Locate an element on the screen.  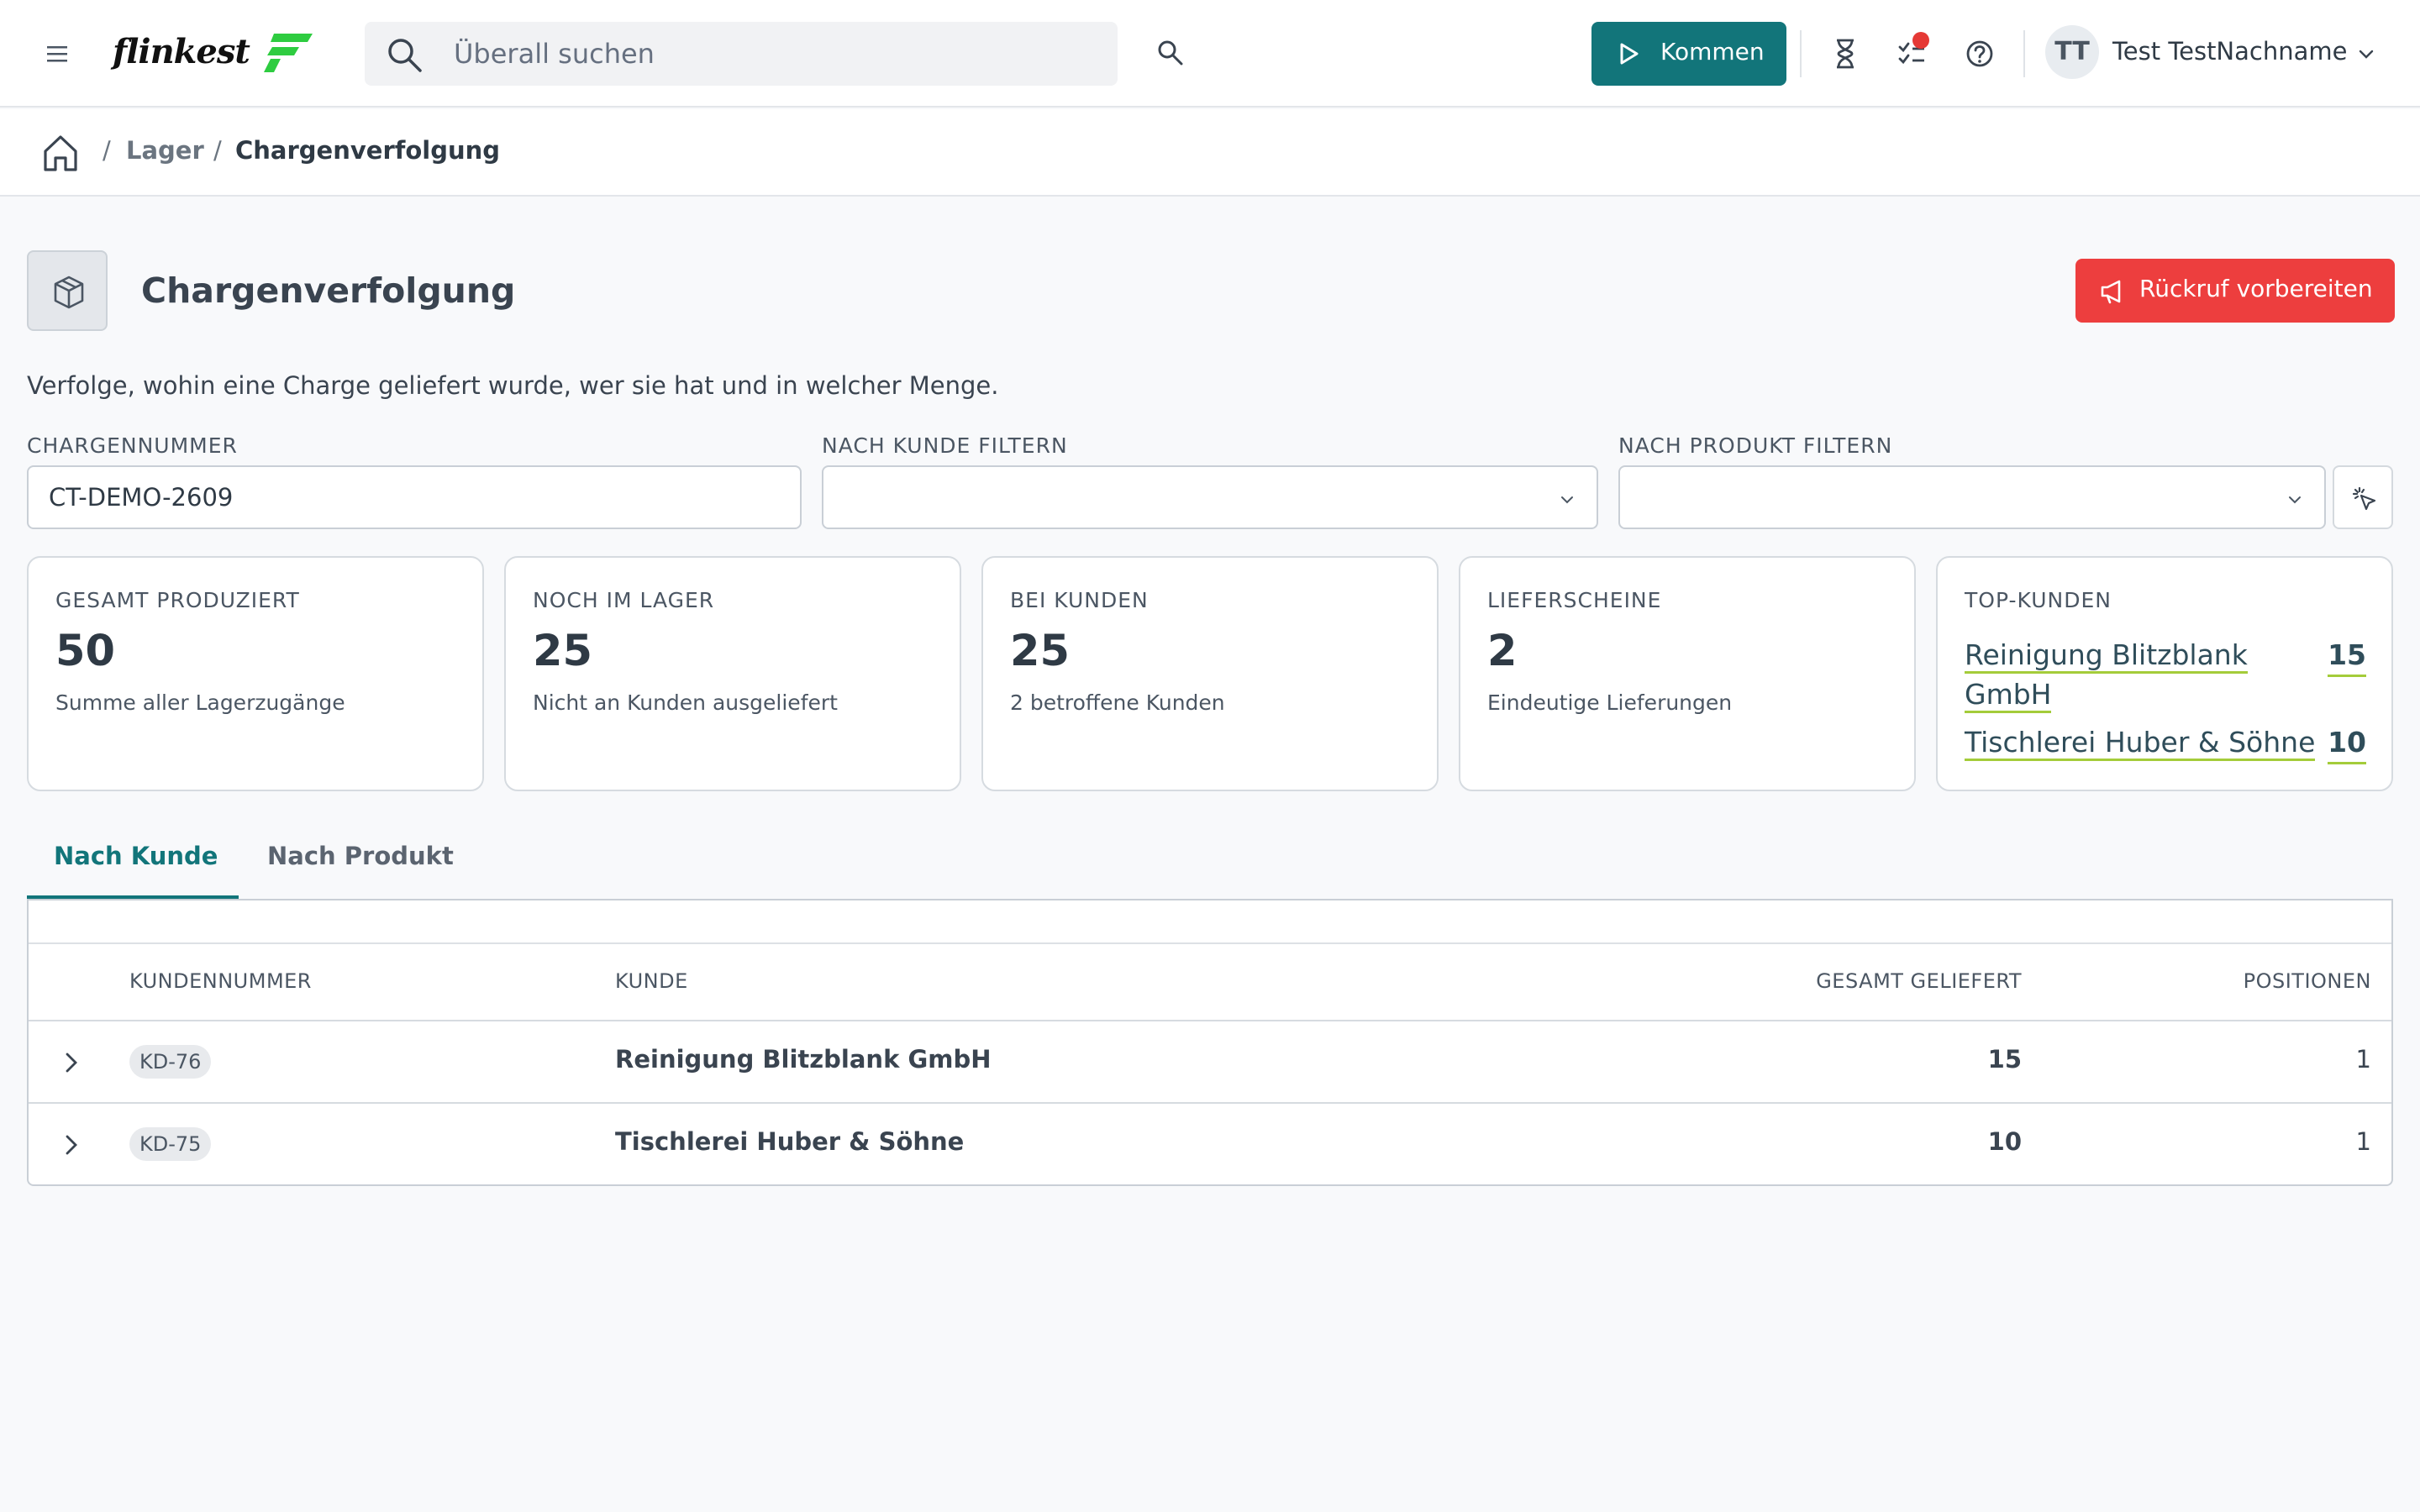
cursor-click-icon is located at coordinates (2364, 498).